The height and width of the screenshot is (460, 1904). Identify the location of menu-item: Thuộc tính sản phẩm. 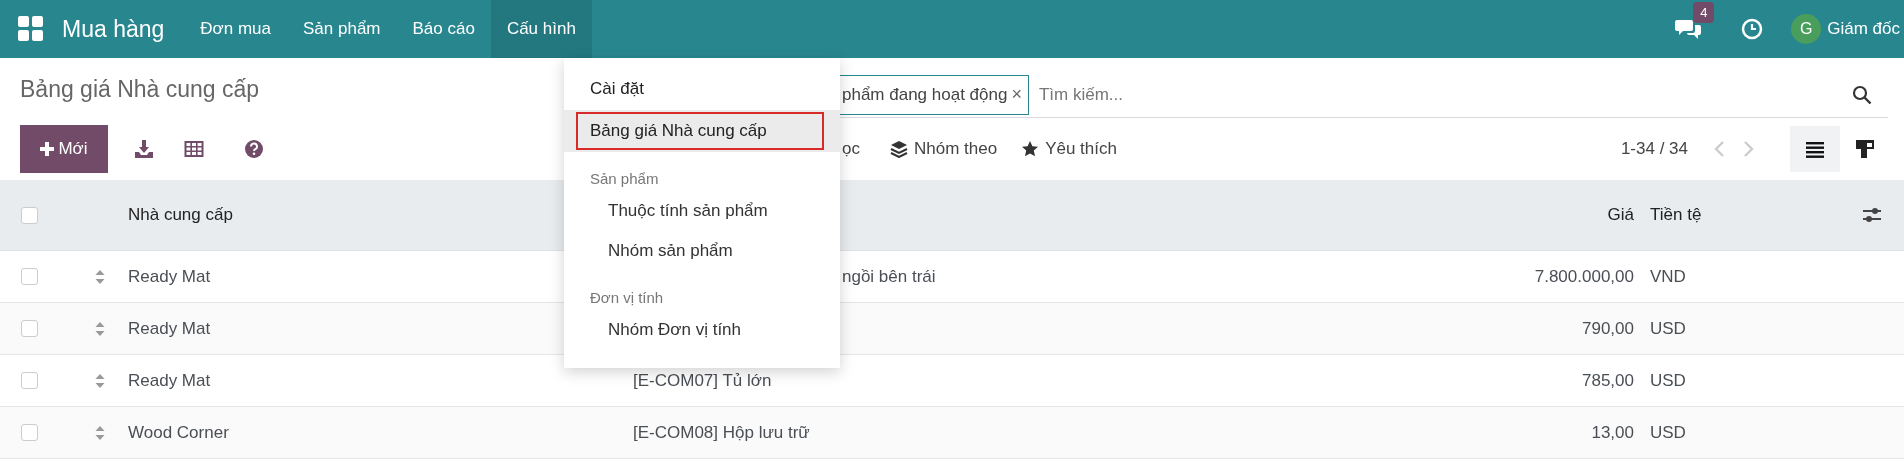
(702, 211).